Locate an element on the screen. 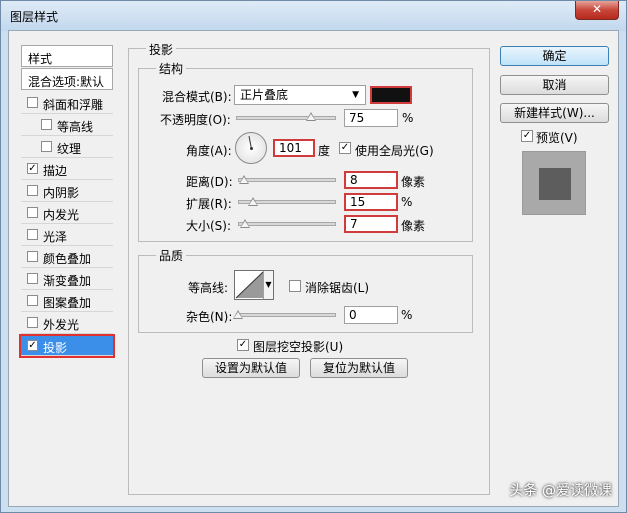  opacity-slider is located at coordinates (286, 118).